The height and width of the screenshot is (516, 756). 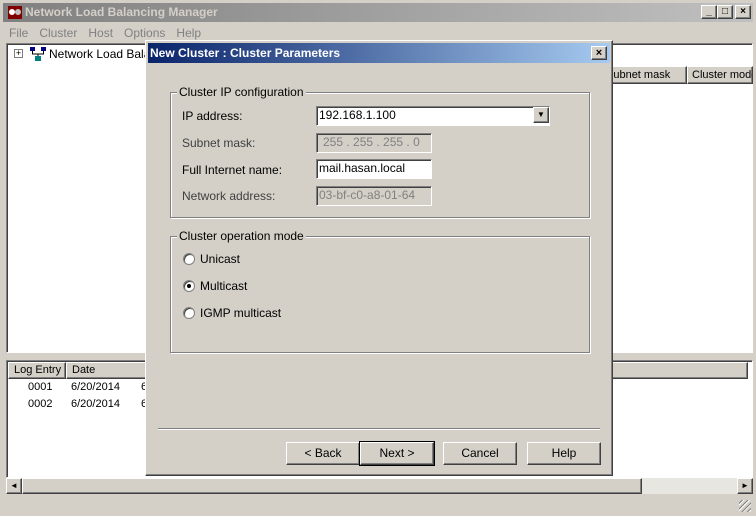 I want to click on resize-grip-icon, so click(x=745, y=506).